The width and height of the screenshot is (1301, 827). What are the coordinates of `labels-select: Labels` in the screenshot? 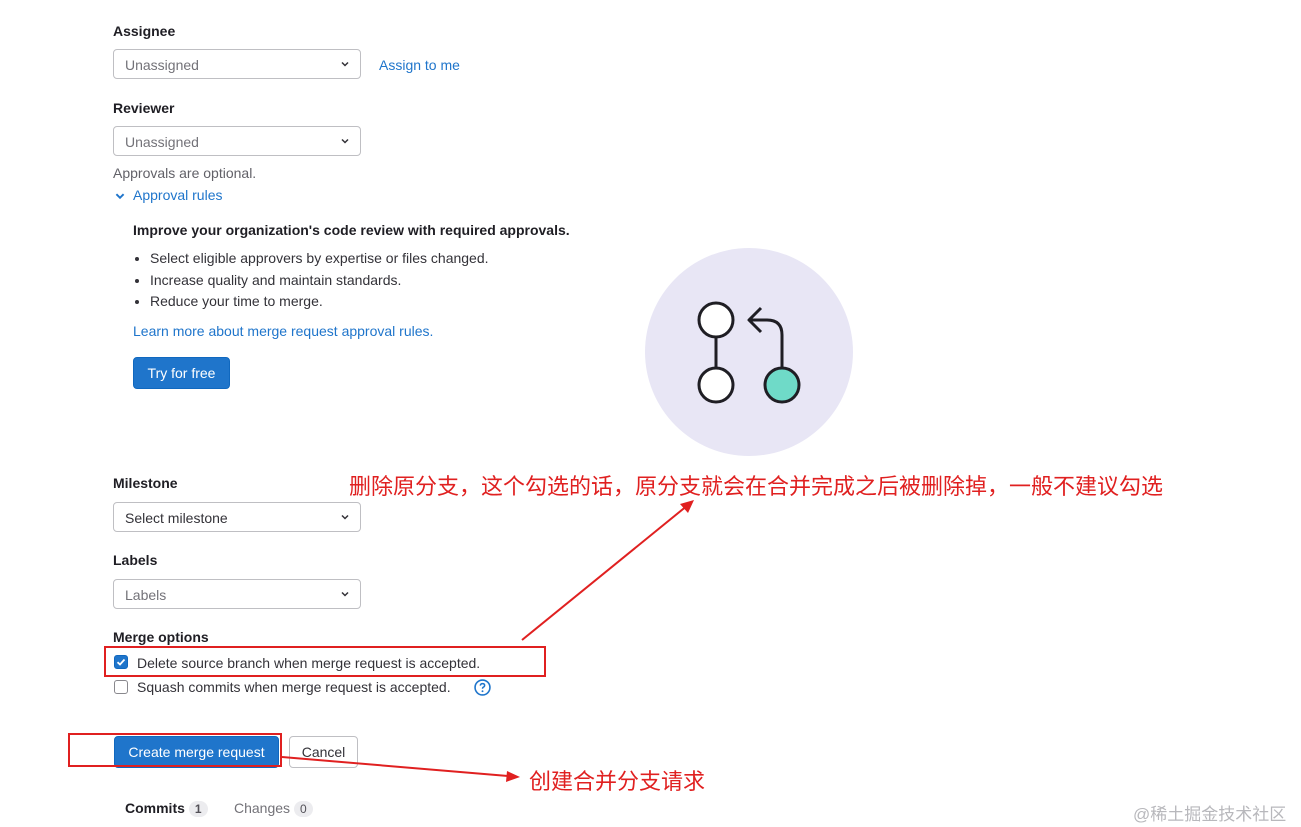 It's located at (237, 594).